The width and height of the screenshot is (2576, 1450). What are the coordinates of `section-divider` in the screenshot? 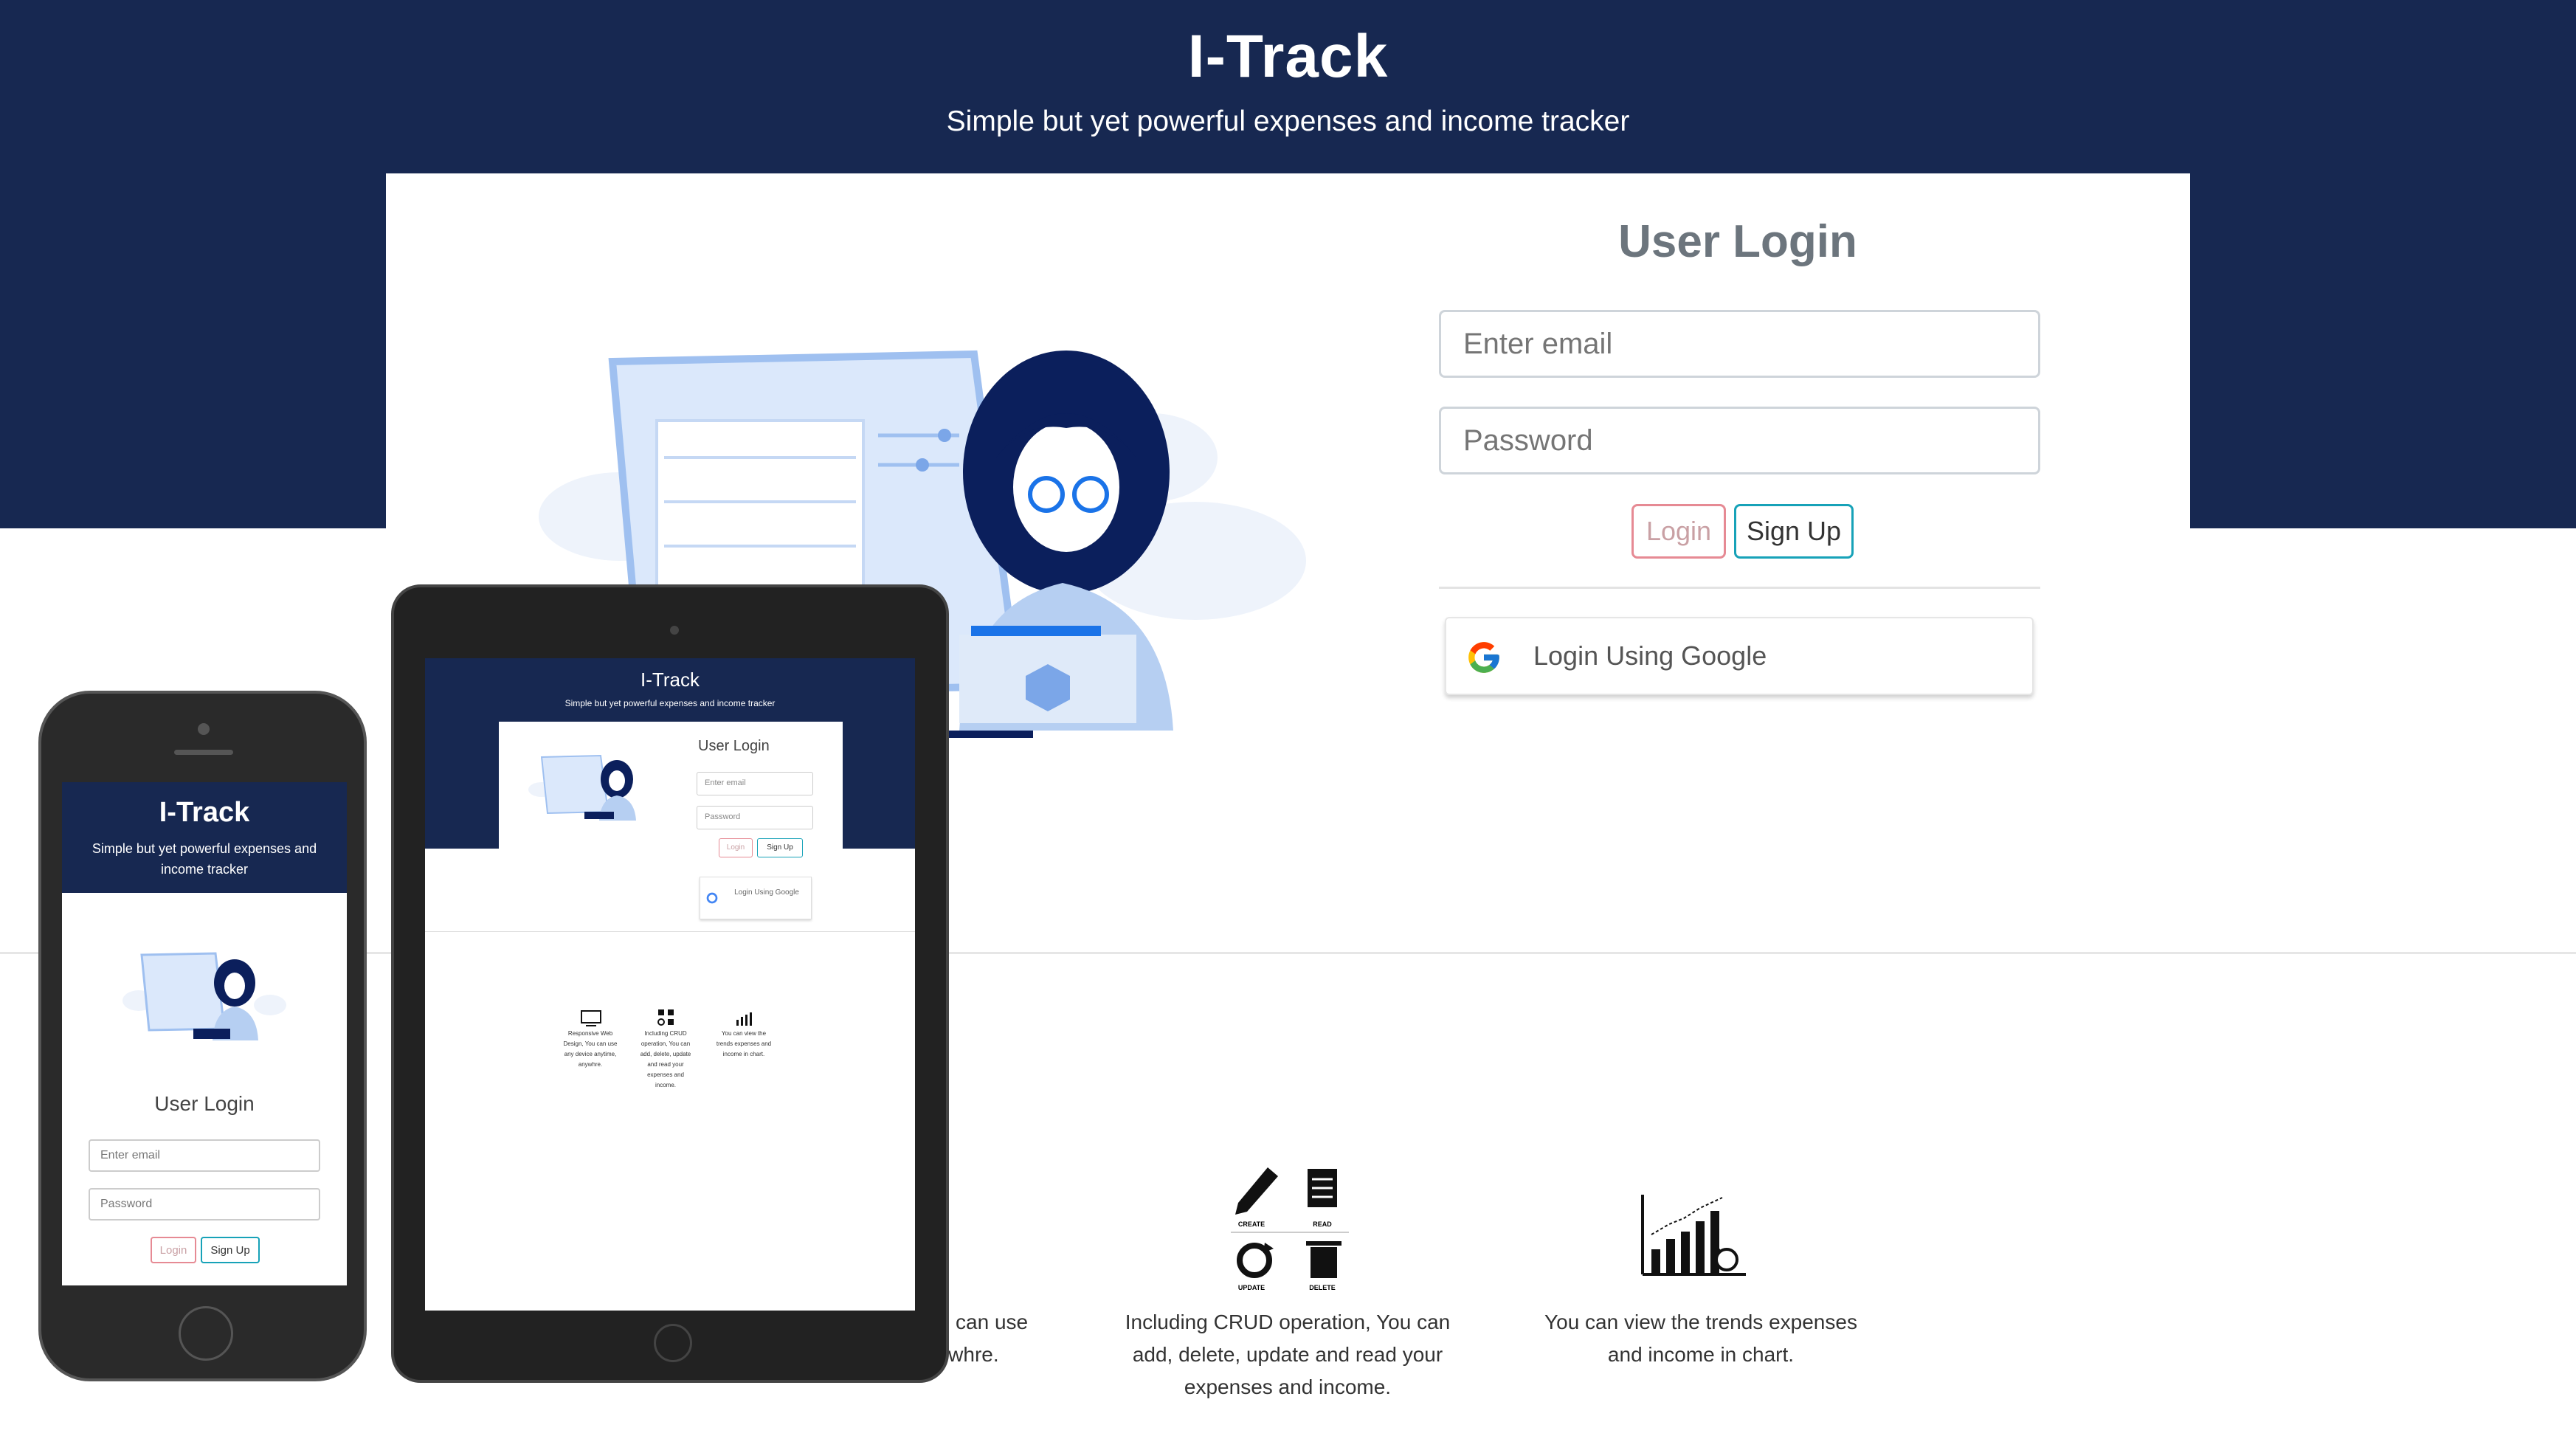 It's located at (1288, 953).